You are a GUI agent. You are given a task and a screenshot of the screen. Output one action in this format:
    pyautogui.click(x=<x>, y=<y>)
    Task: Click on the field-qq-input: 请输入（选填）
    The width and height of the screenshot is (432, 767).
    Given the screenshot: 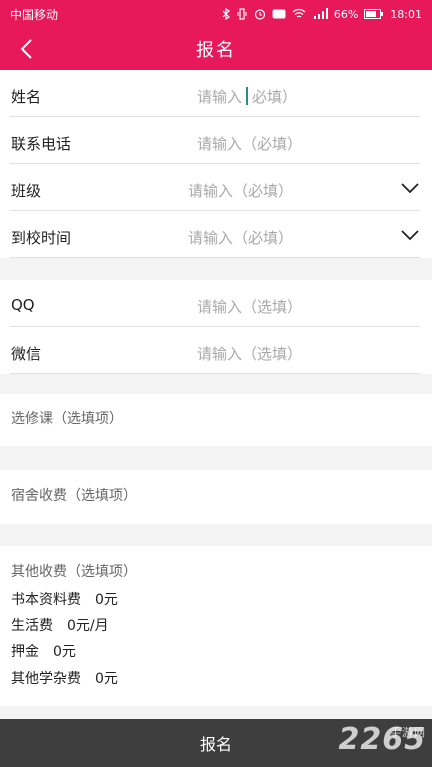 What is the action you would take?
    pyautogui.click(x=249, y=306)
    